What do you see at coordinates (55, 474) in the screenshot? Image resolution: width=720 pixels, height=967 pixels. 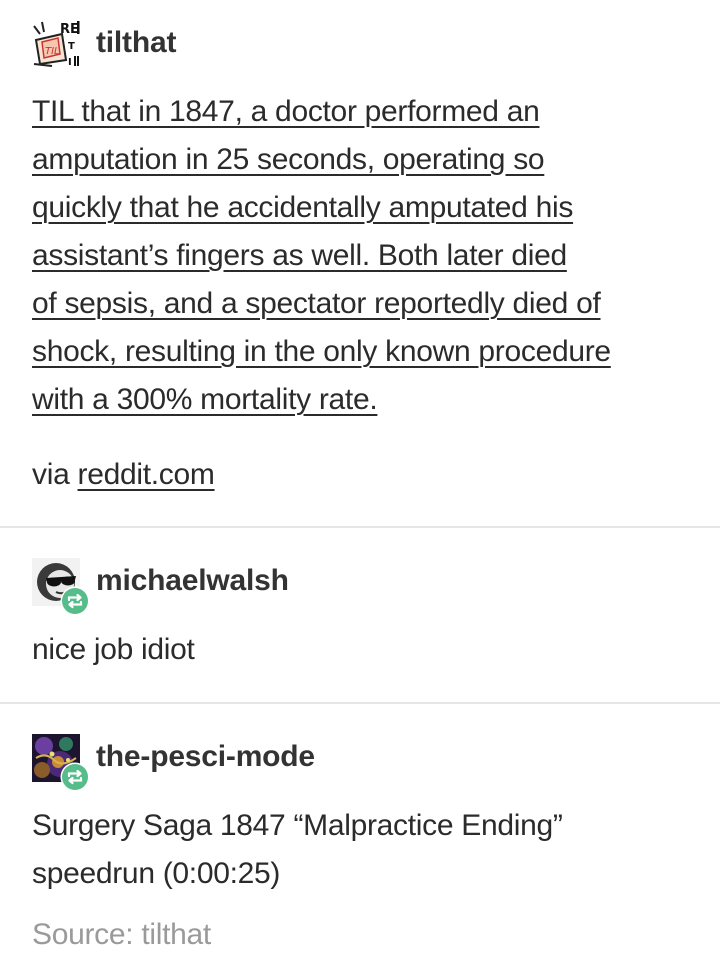 I see `via-prefix: via` at bounding box center [55, 474].